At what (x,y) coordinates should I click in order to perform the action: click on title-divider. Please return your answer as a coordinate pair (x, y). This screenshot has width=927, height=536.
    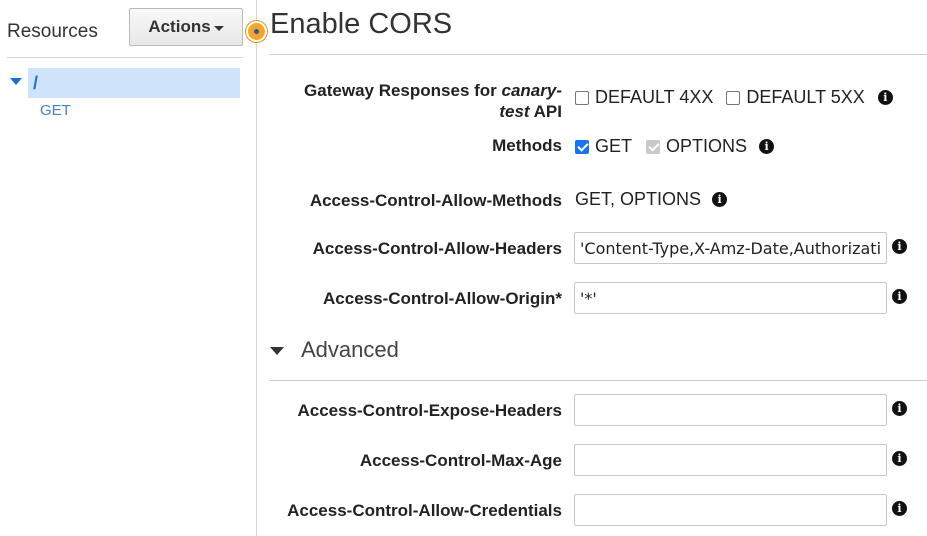
    Looking at the image, I should click on (598, 54).